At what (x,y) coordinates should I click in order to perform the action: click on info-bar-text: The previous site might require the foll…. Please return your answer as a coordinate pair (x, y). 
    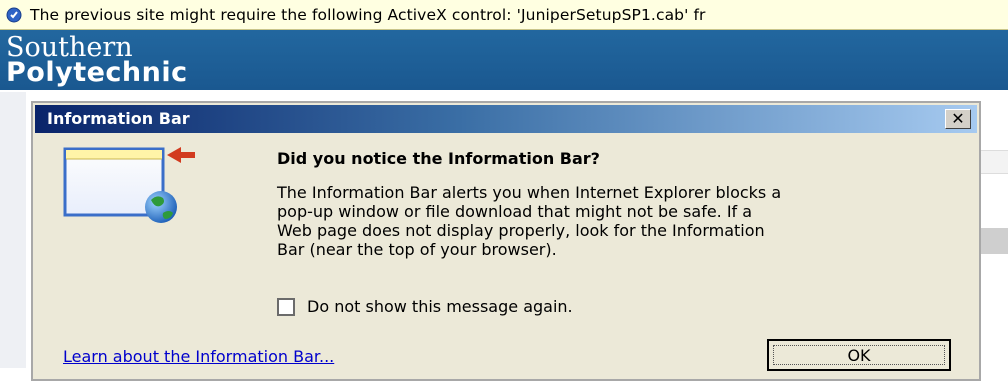
    Looking at the image, I should click on (368, 14).